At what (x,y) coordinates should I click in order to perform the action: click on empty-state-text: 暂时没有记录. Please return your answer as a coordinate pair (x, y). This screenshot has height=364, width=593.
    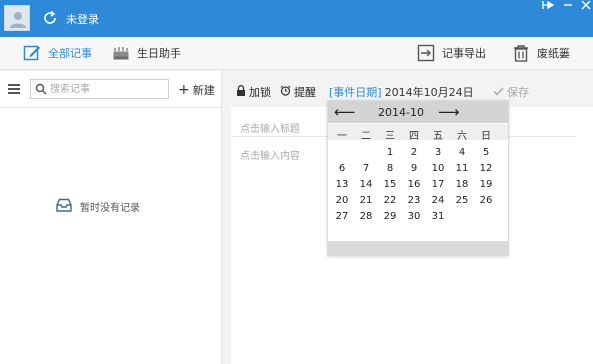
    Looking at the image, I should click on (110, 208).